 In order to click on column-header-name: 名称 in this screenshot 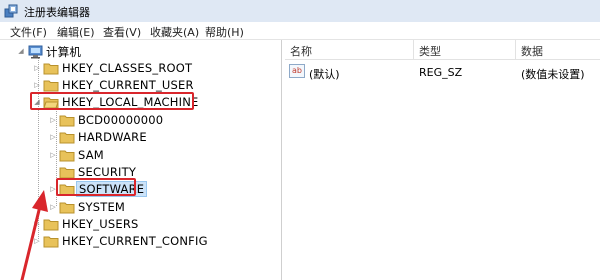, I will do `click(349, 50)`.